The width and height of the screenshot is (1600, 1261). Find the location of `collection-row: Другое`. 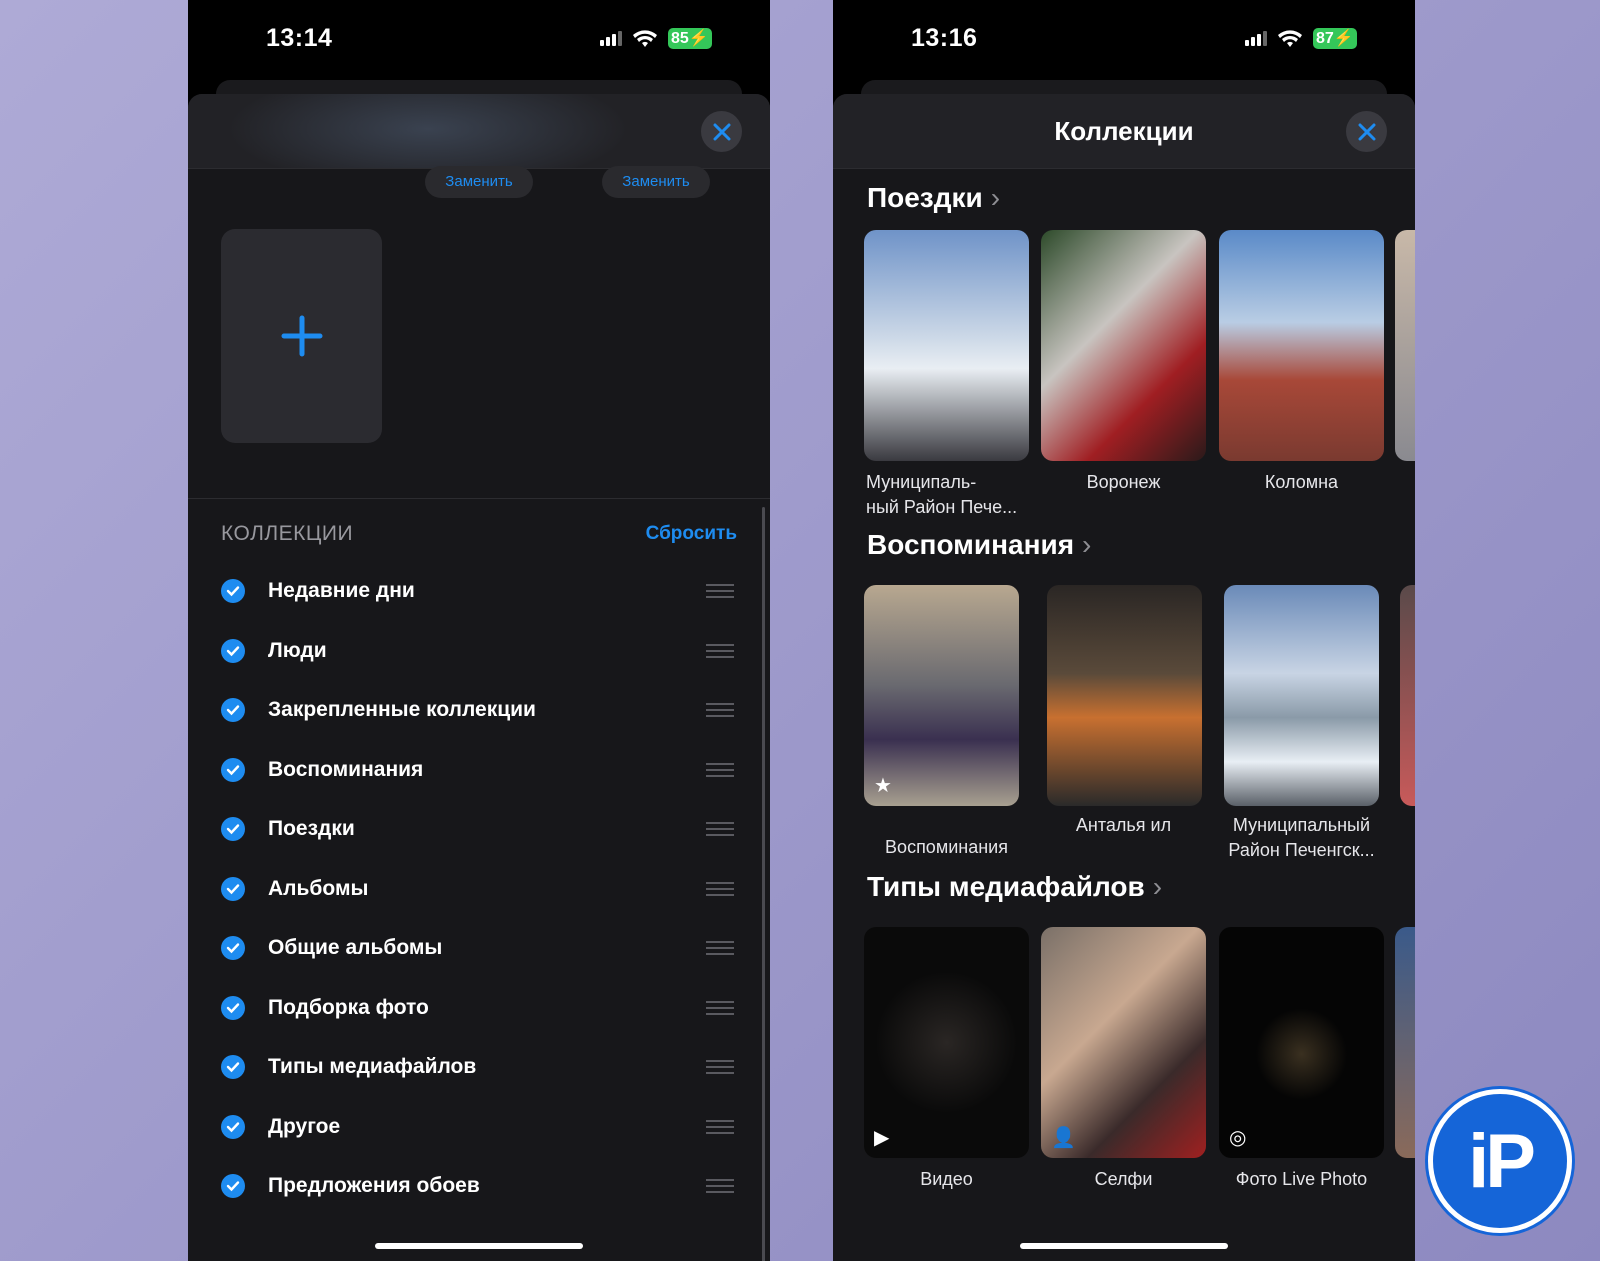

collection-row: Другое is located at coordinates (479, 1127).